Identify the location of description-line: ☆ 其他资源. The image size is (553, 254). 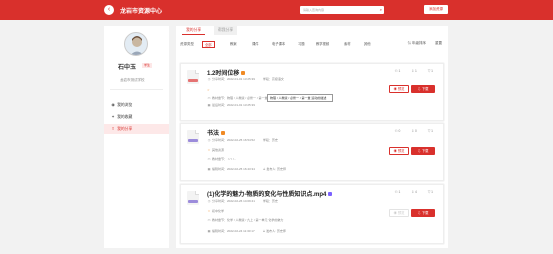
(216, 150).